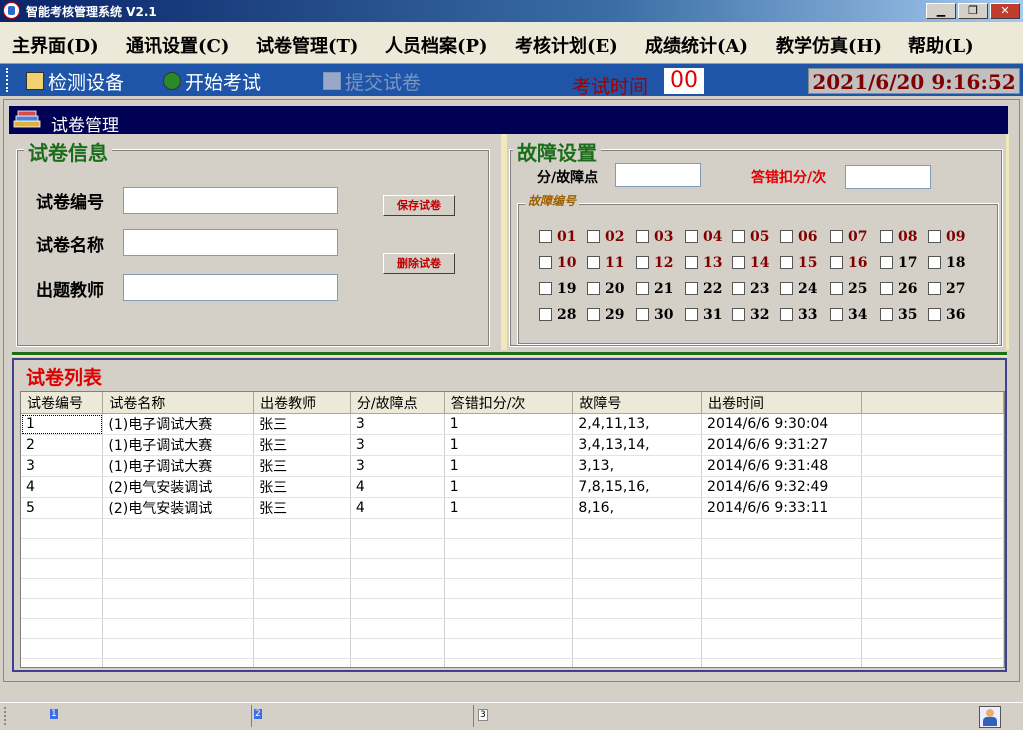 This screenshot has width=1023, height=730. What do you see at coordinates (511, 716) in the screenshot?
I see `status-bar: 1 2 3` at bounding box center [511, 716].